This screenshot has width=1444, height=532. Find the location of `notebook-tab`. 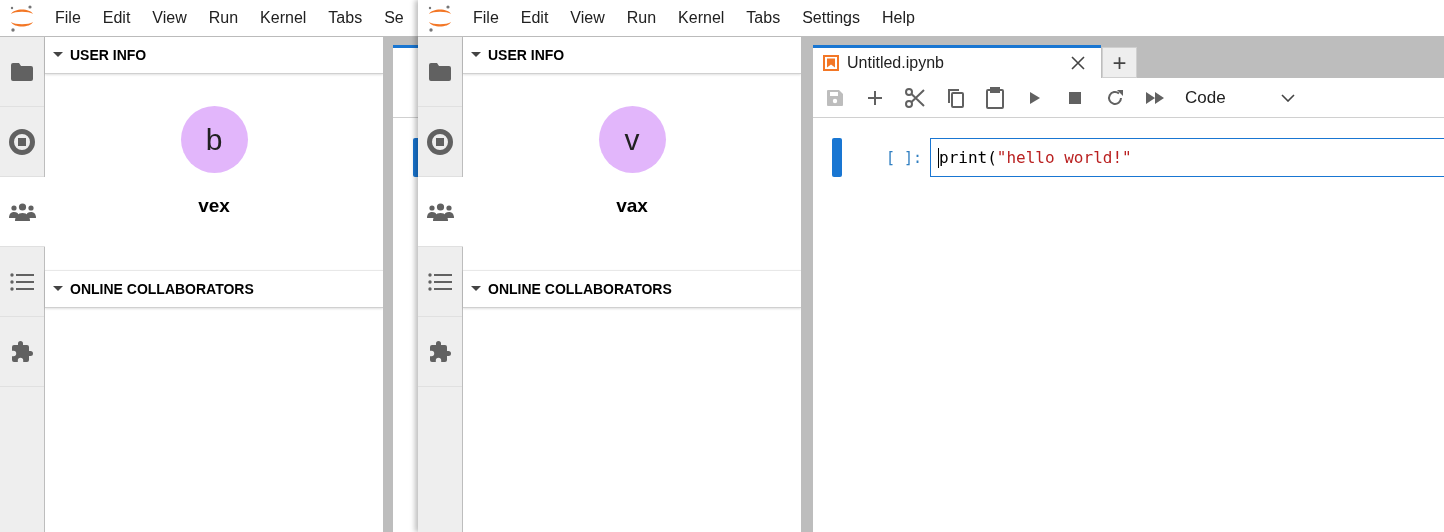

notebook-tab is located at coordinates (405, 61).